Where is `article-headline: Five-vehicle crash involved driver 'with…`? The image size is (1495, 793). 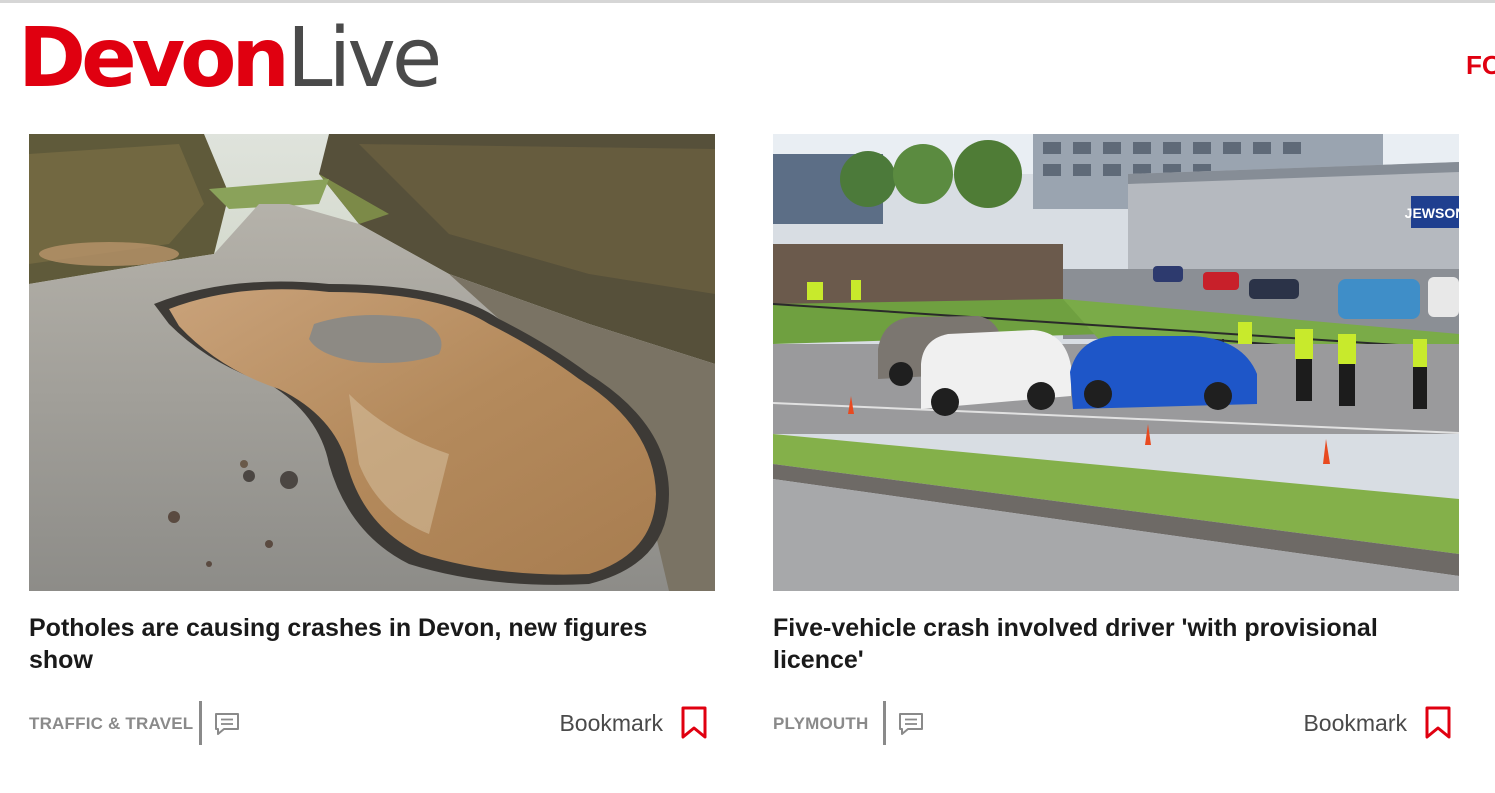
article-headline: Five-vehicle crash involved driver 'with… is located at coordinates (1108, 644).